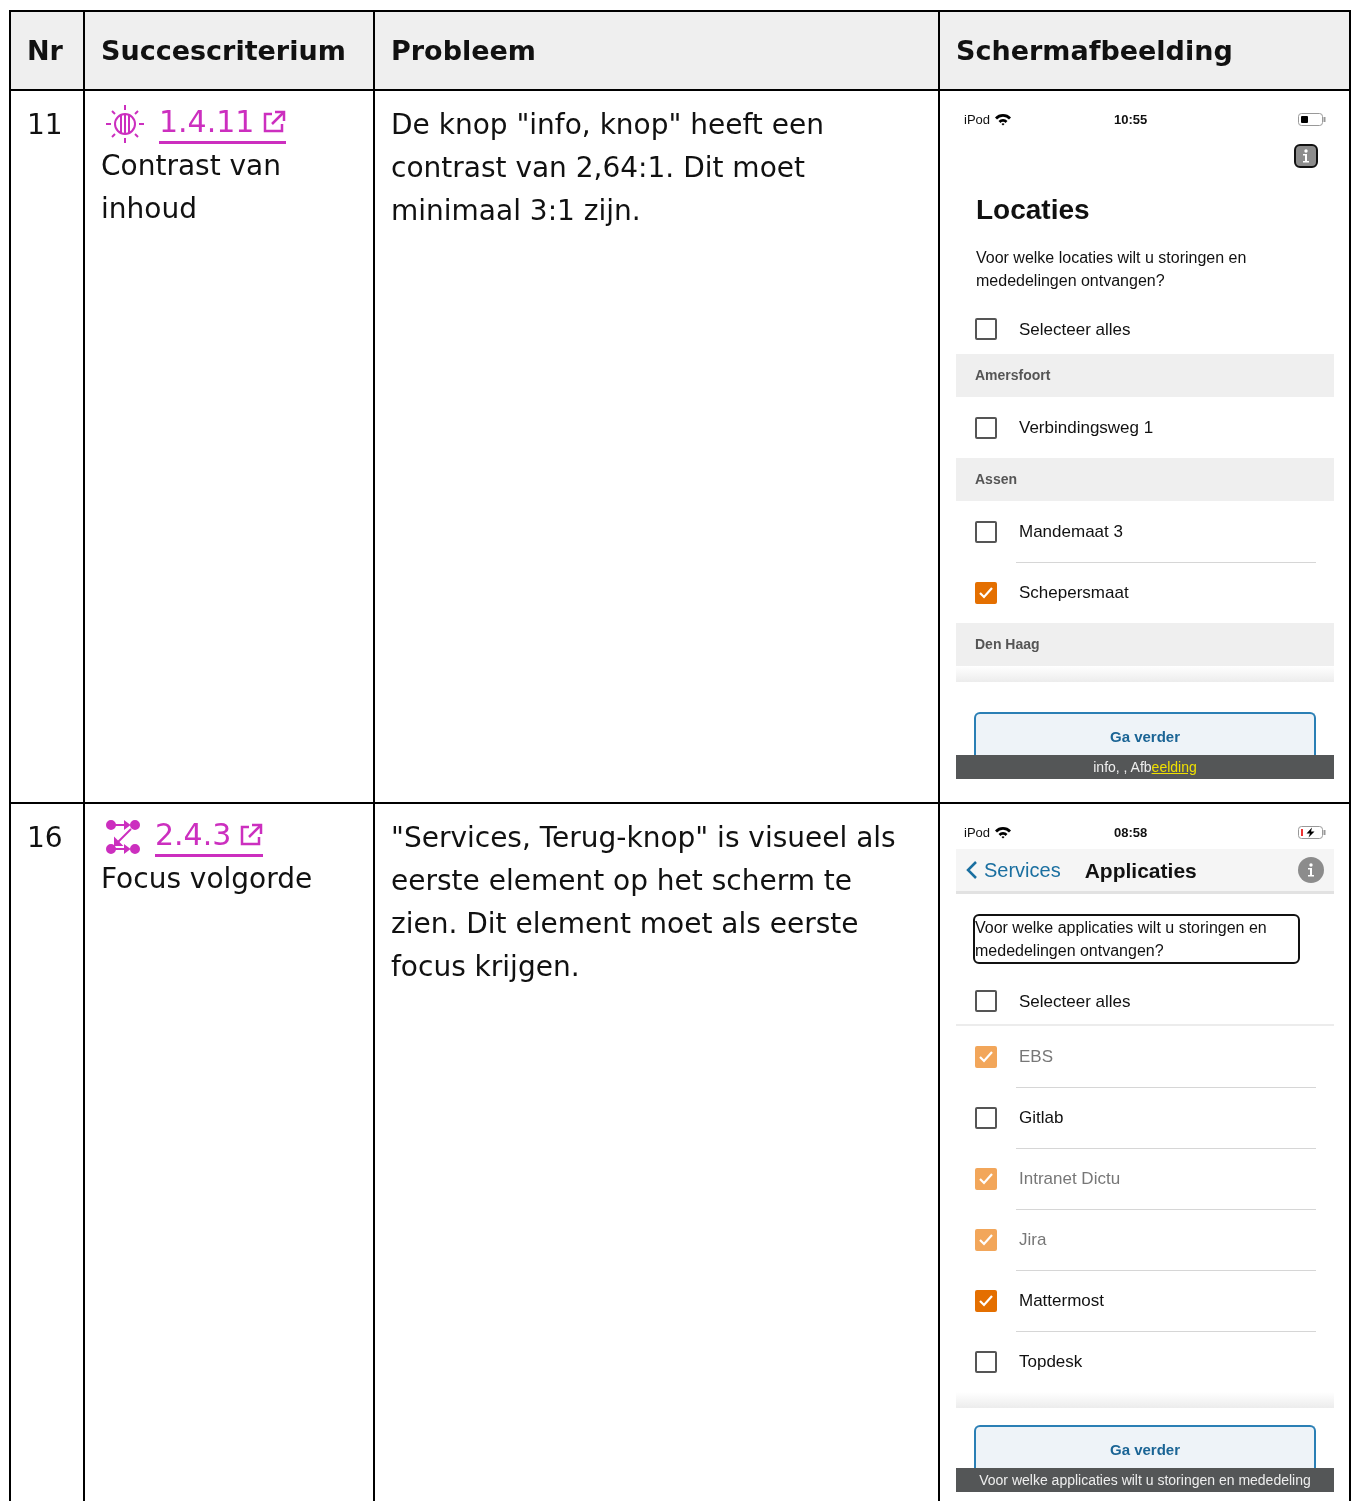 This screenshot has height=1511, width=1351. What do you see at coordinates (1051, 1362) in the screenshot?
I see `checkbox-label: Topdesk` at bounding box center [1051, 1362].